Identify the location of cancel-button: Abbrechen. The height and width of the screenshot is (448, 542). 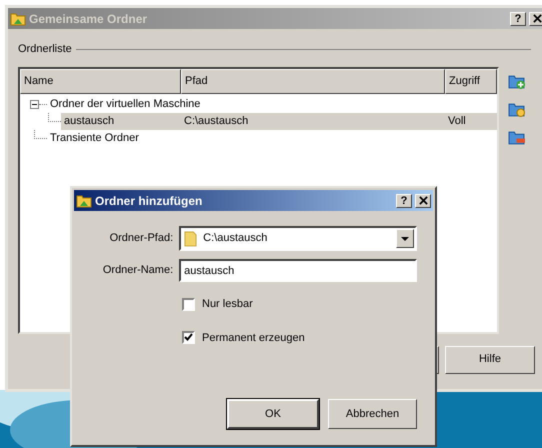
(372, 414).